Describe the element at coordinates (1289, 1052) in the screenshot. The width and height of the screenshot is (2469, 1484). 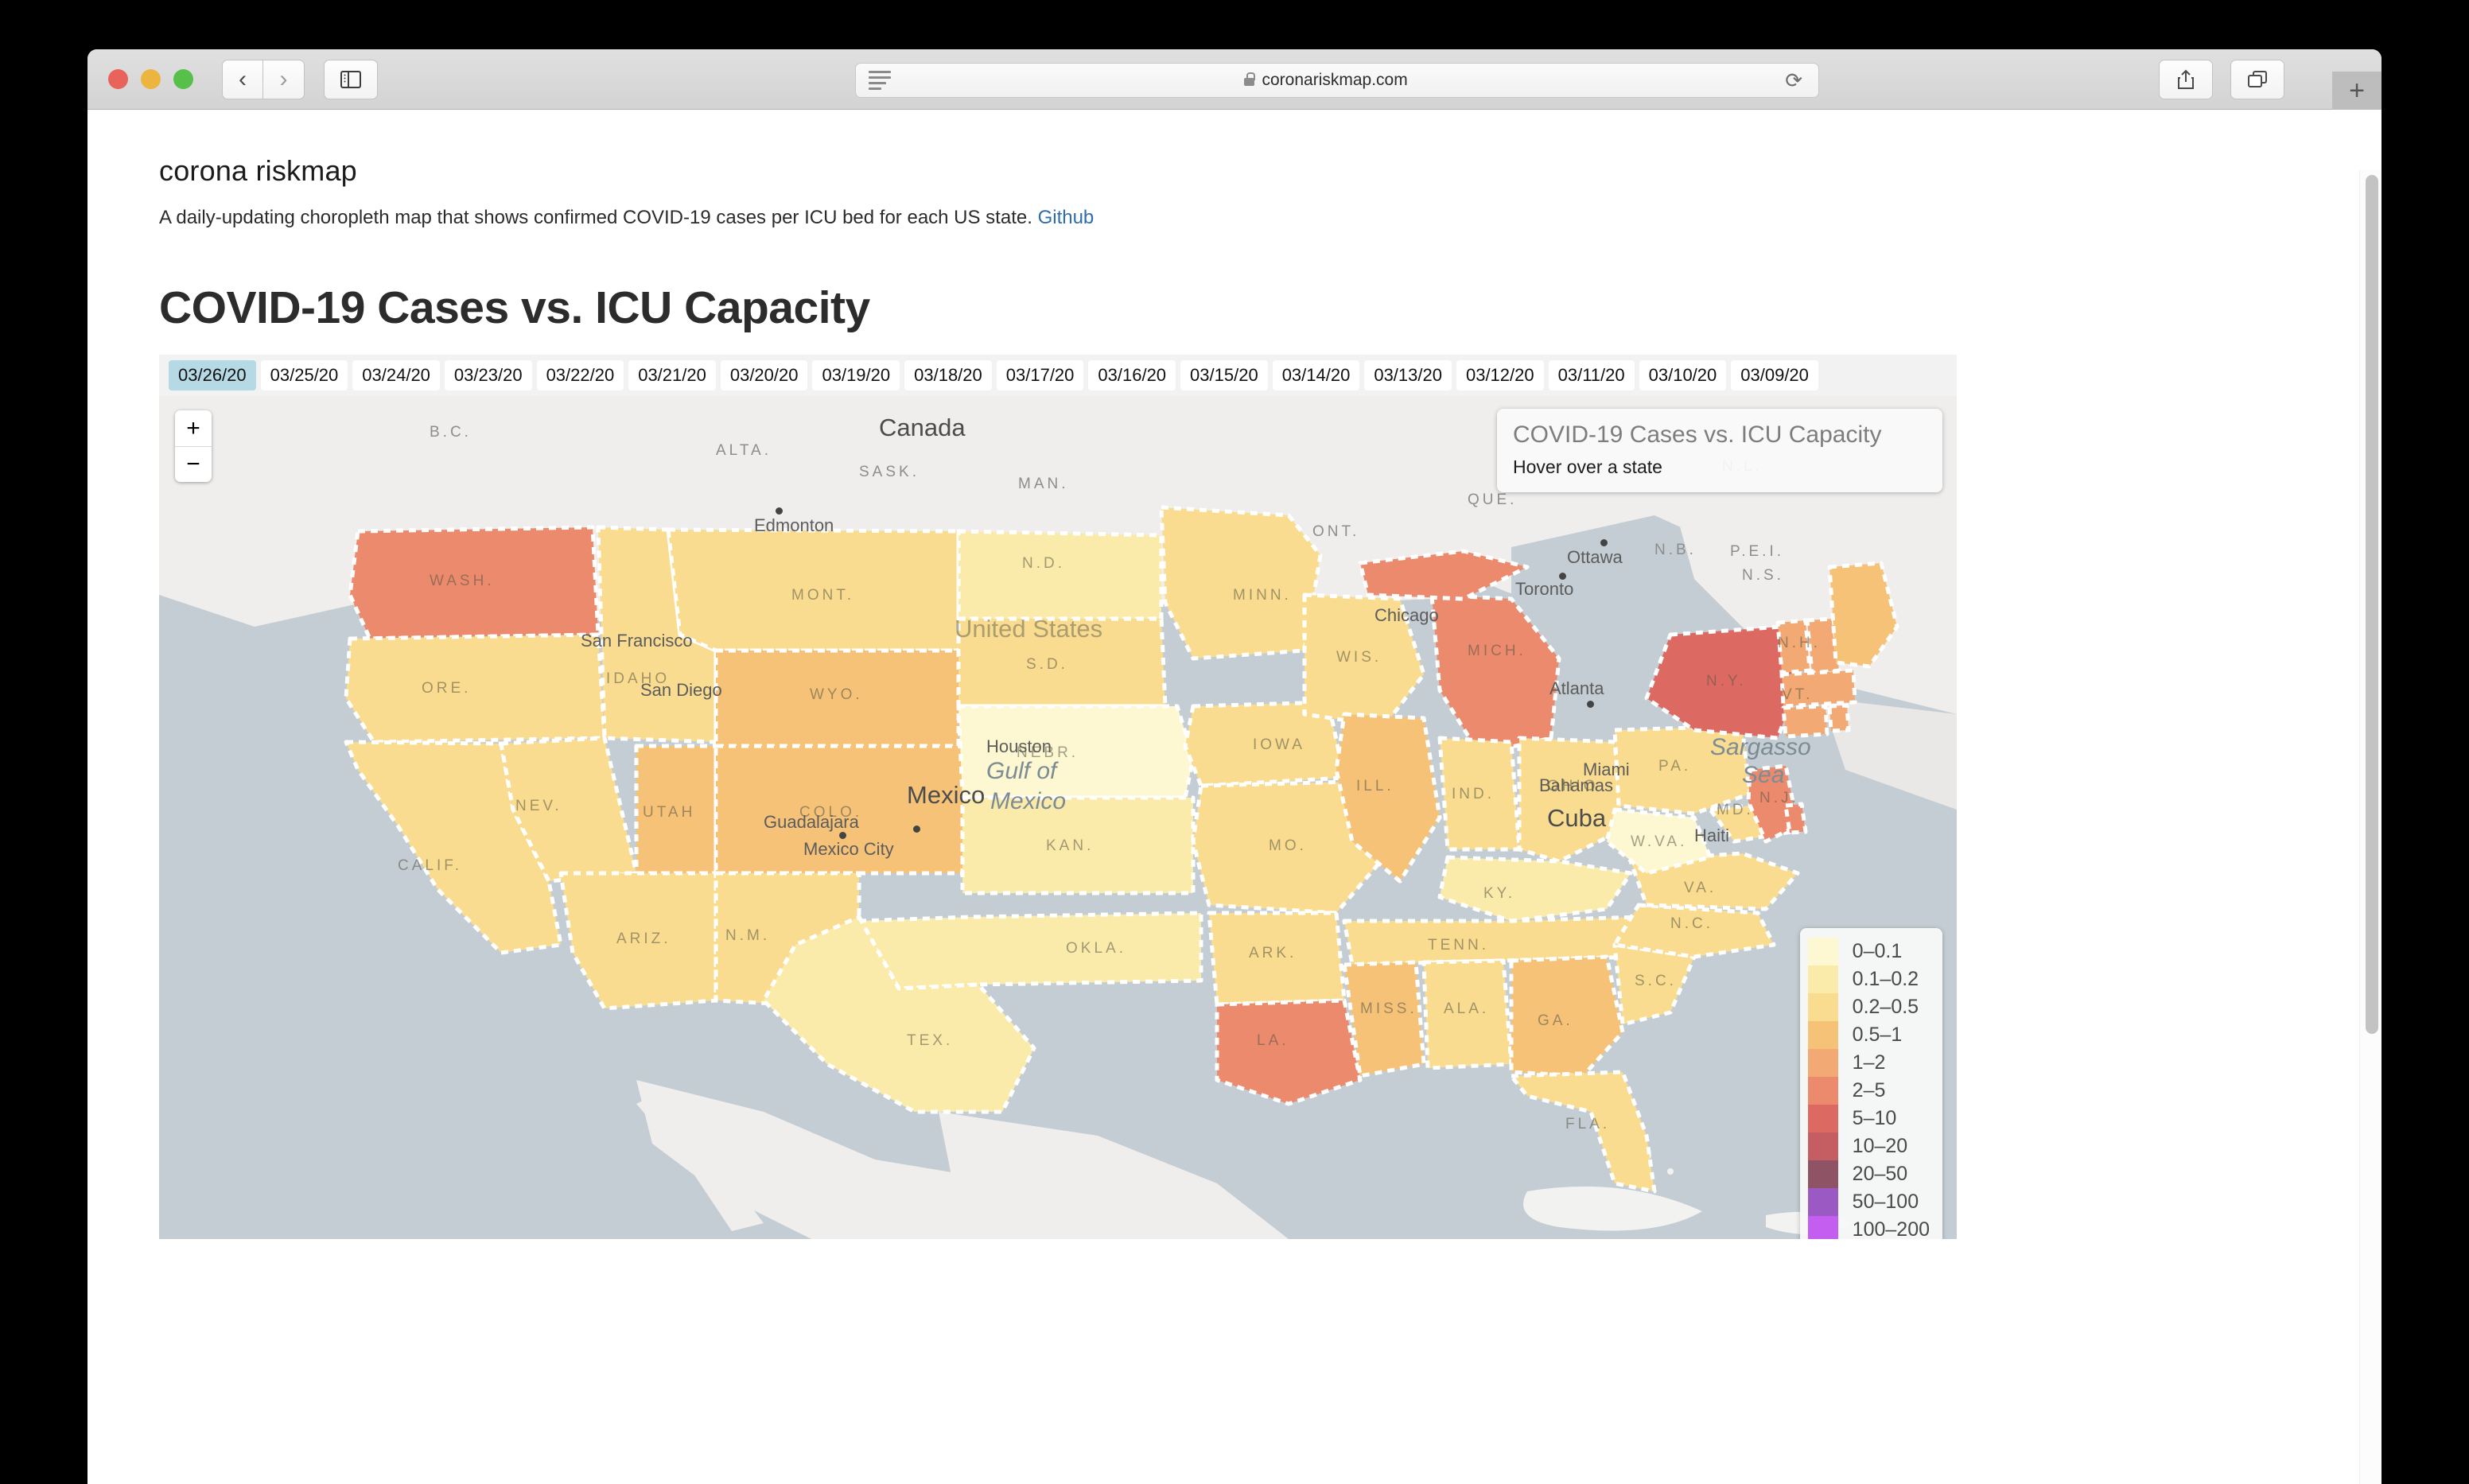
I see `state-LA` at that location.